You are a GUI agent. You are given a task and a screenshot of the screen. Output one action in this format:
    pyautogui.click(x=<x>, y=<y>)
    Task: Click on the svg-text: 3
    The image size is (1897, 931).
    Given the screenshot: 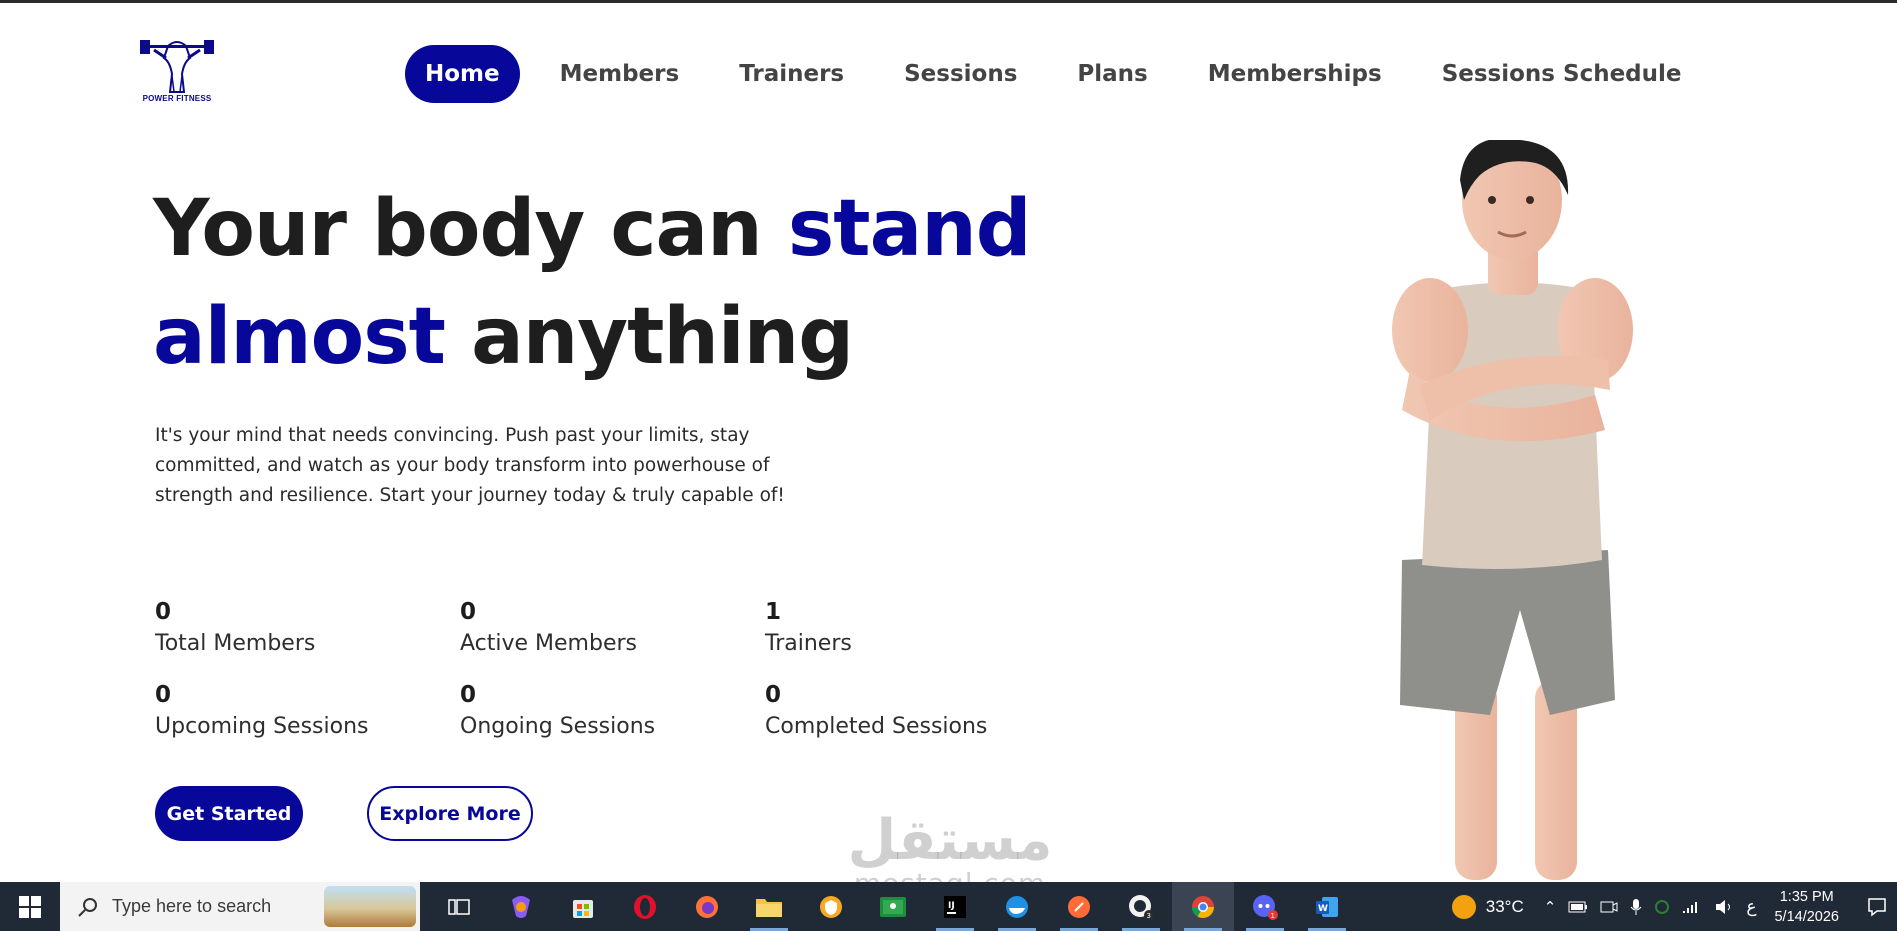 What is the action you would take?
    pyautogui.click(x=1149, y=916)
    